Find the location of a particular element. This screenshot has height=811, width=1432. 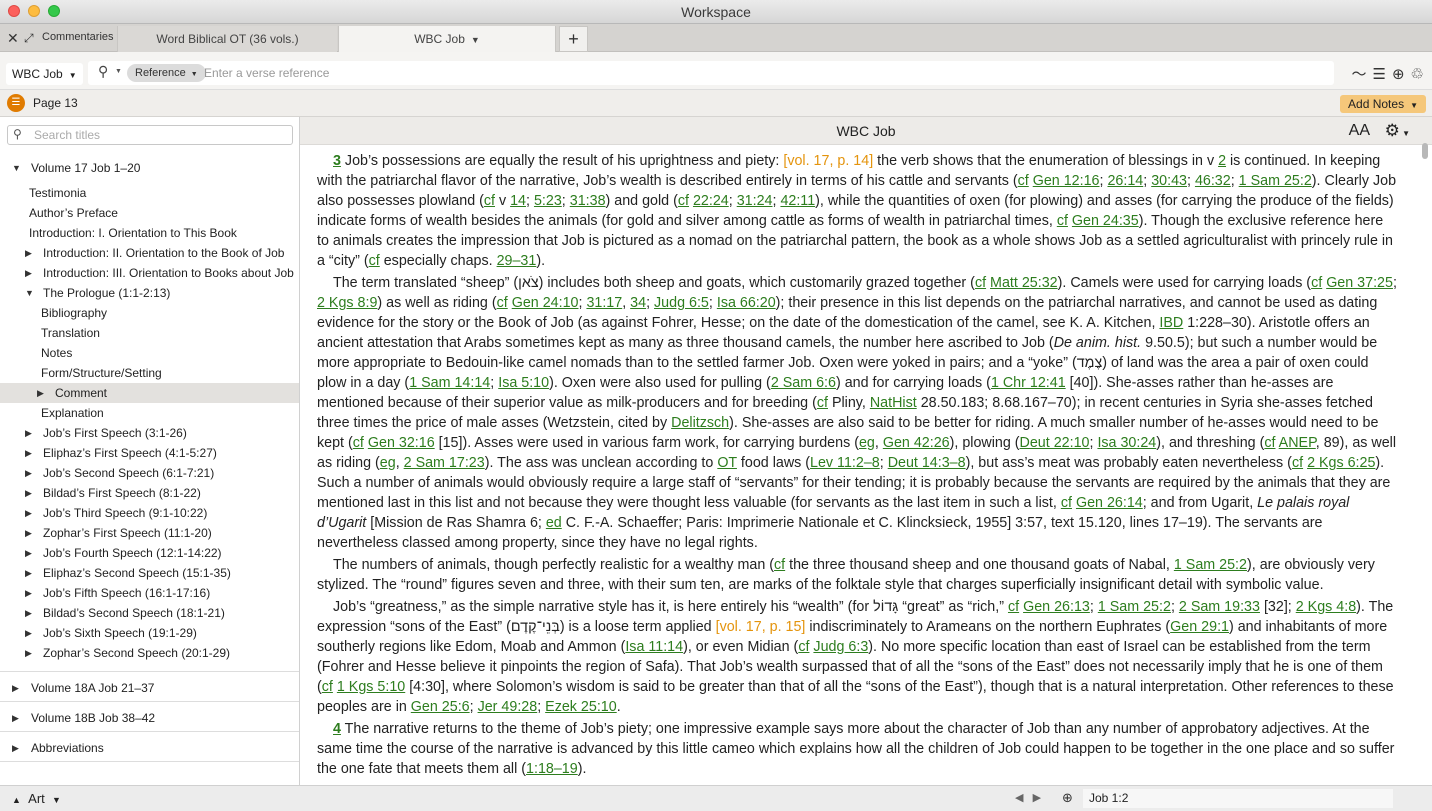

toc-item: ▶ Job’s First Speech (3:1-26) is located at coordinates (149, 433).